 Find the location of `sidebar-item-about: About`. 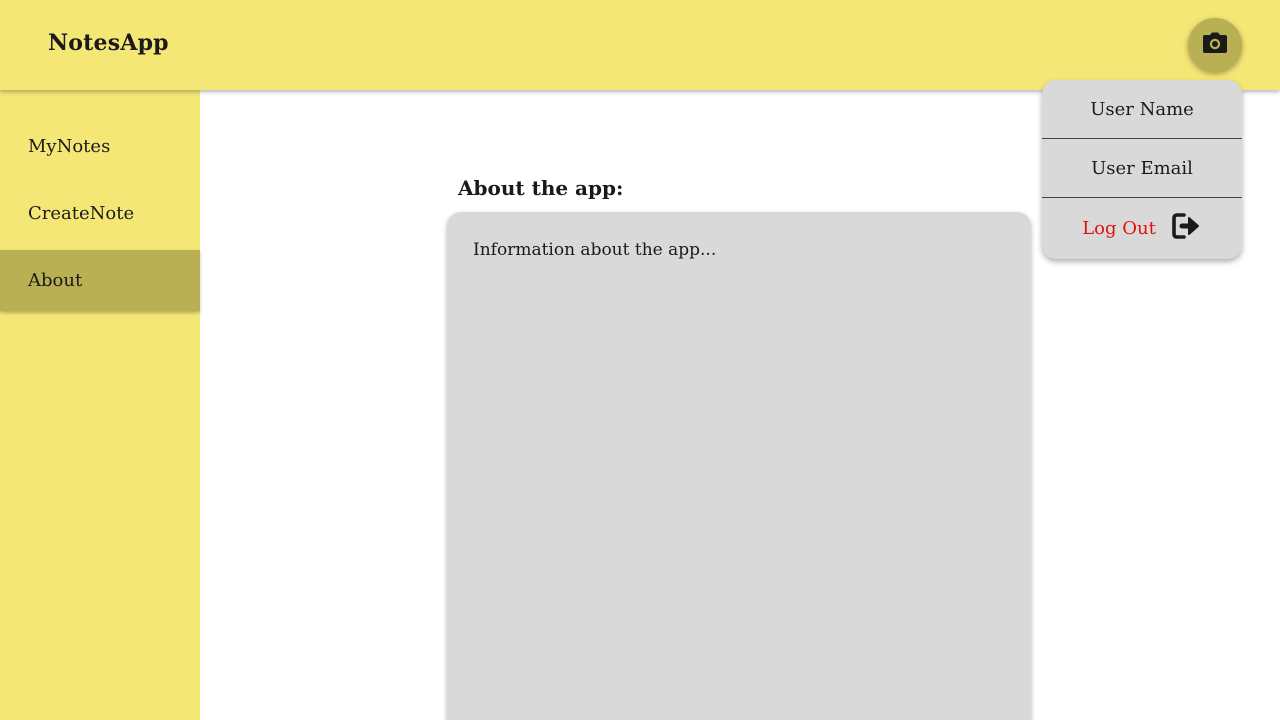

sidebar-item-about: About is located at coordinates (100, 280).